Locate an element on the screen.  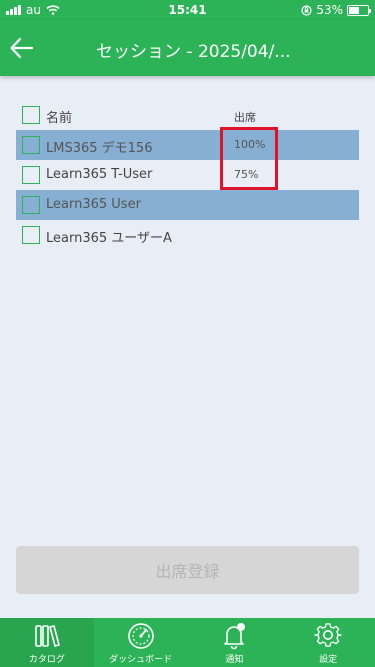
list-header: 名前 出席 is located at coordinates (187, 115).